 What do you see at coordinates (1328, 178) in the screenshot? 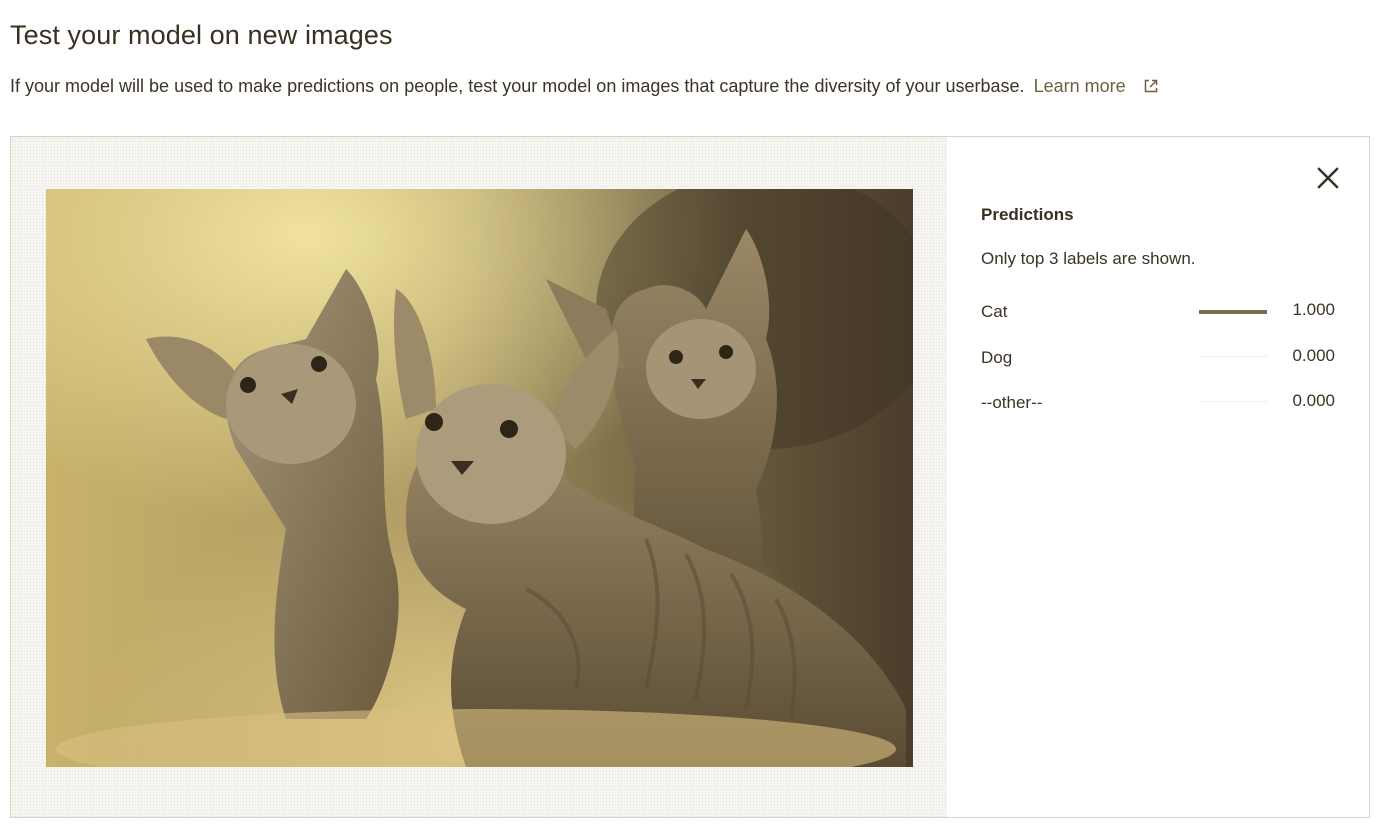
I see `close-icon` at bounding box center [1328, 178].